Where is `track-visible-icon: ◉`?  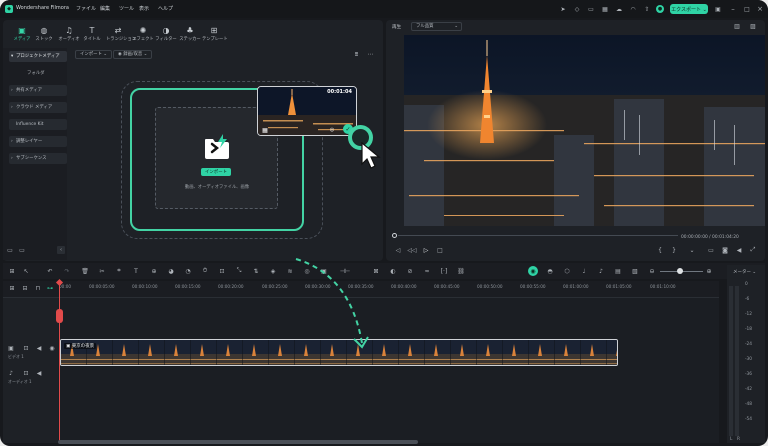
track-visible-icon: ◉ is located at coordinates (52, 348).